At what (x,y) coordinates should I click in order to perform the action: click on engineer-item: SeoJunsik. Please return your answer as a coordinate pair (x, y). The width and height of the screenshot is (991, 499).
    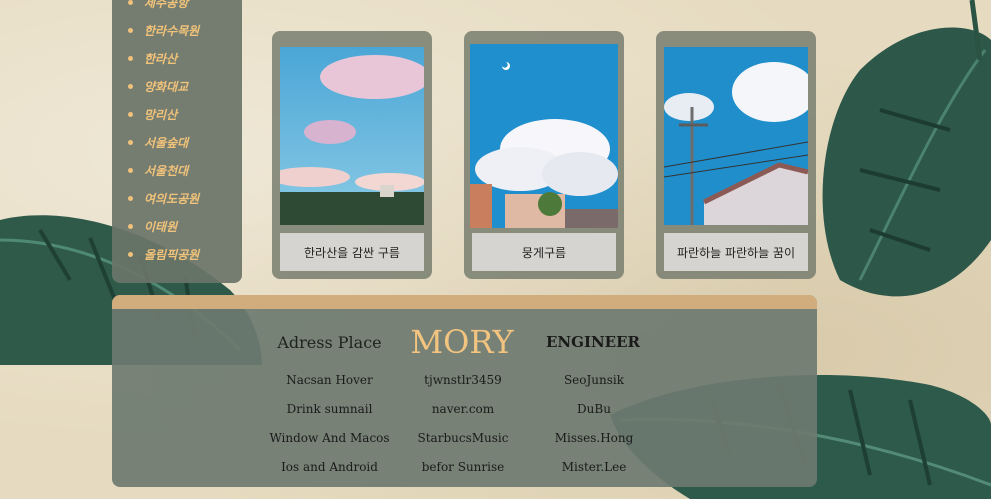
    Looking at the image, I should click on (594, 379).